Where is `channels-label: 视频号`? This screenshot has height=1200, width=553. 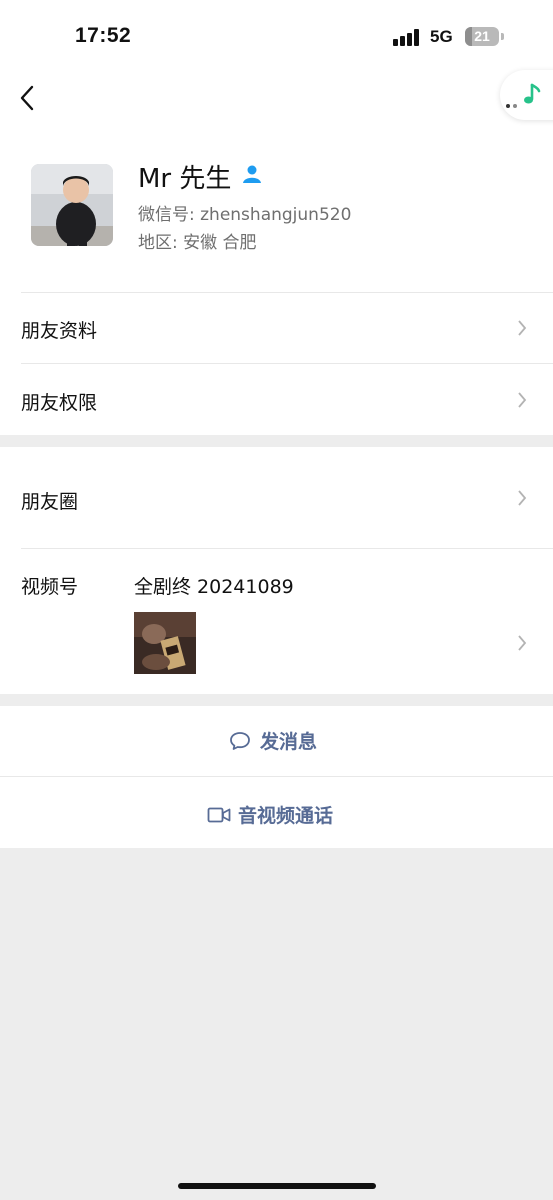 channels-label: 视频号 is located at coordinates (50, 587).